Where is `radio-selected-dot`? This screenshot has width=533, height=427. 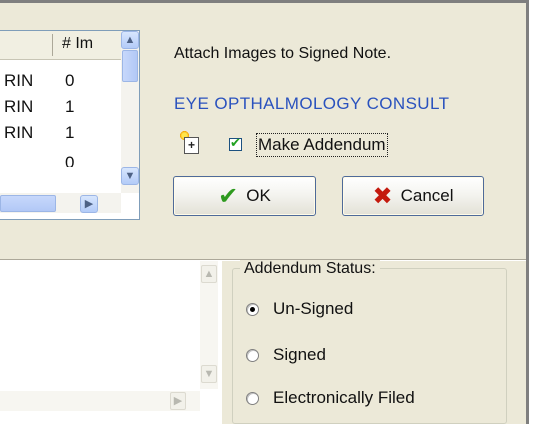
radio-selected-dot is located at coordinates (252, 309).